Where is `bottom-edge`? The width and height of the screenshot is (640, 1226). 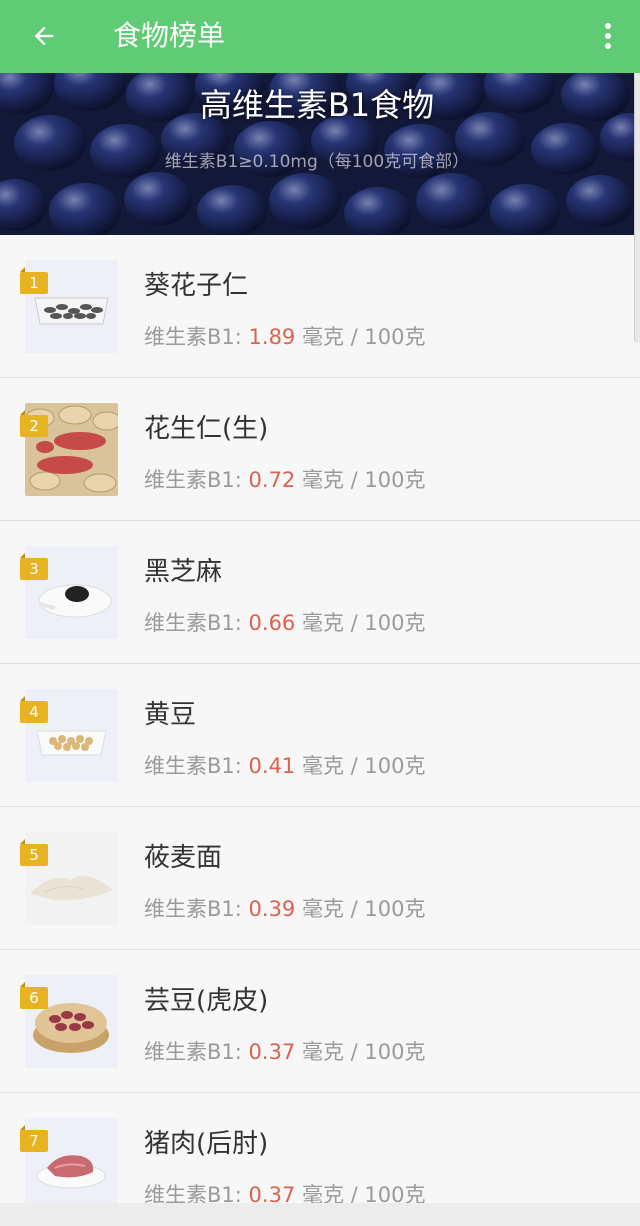
bottom-edge is located at coordinates (320, 1214).